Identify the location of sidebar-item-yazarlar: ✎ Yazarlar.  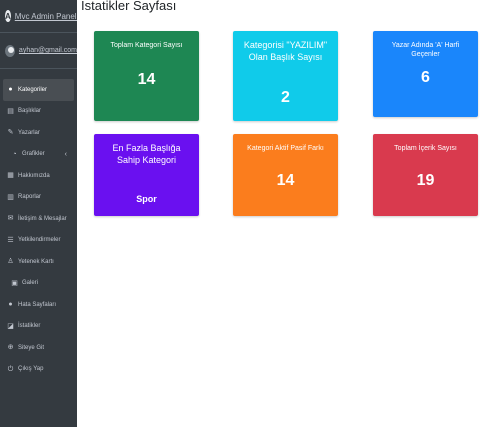
(38, 133).